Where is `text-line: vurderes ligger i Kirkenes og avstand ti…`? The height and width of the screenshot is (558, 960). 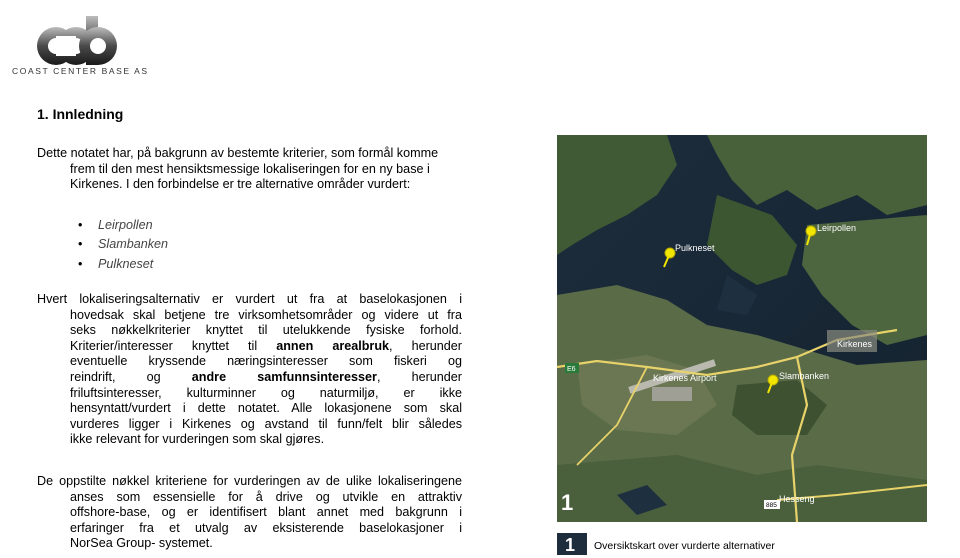 text-line: vurderes ligger i Kirkenes og avstand ti… is located at coordinates (266, 423).